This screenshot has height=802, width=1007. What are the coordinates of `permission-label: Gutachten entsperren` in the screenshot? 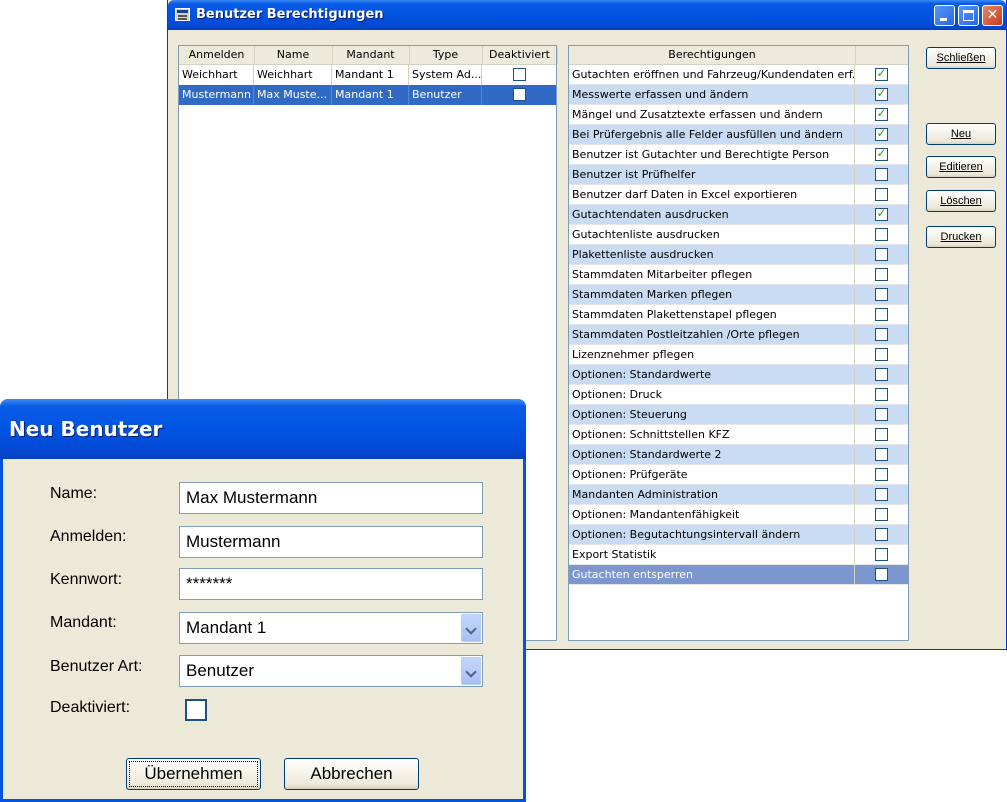 It's located at (712, 574).